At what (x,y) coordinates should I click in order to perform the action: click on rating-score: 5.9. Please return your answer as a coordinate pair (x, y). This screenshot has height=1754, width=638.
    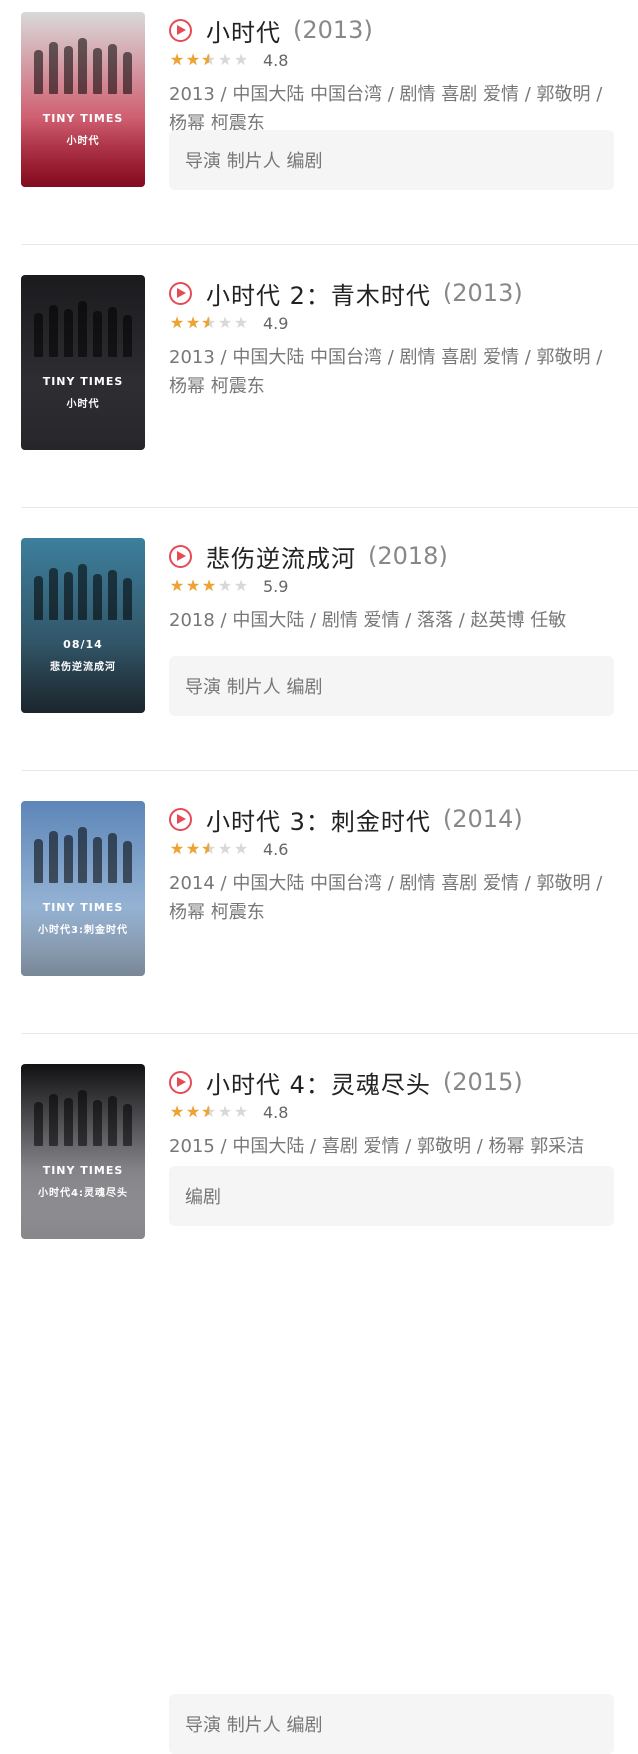
    Looking at the image, I should click on (276, 586).